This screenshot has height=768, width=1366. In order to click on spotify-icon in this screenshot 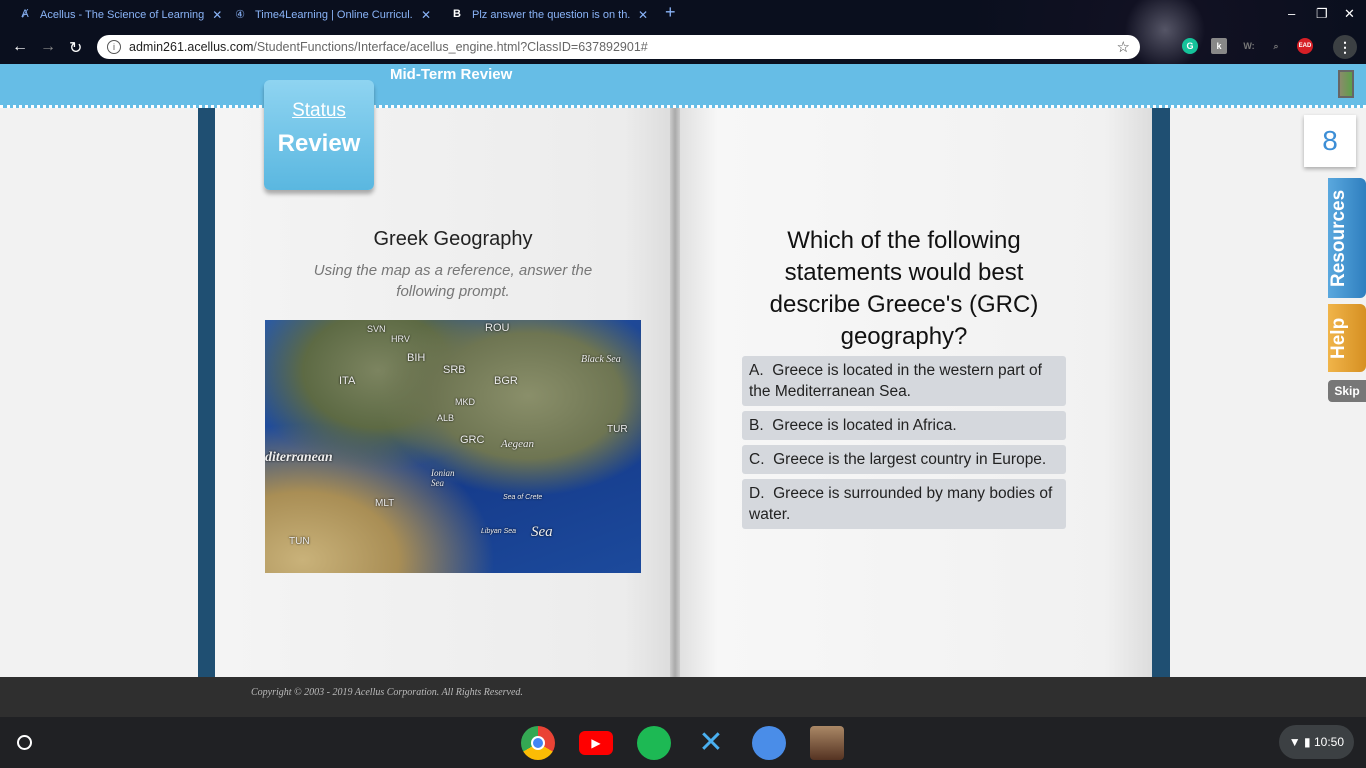, I will do `click(654, 743)`.